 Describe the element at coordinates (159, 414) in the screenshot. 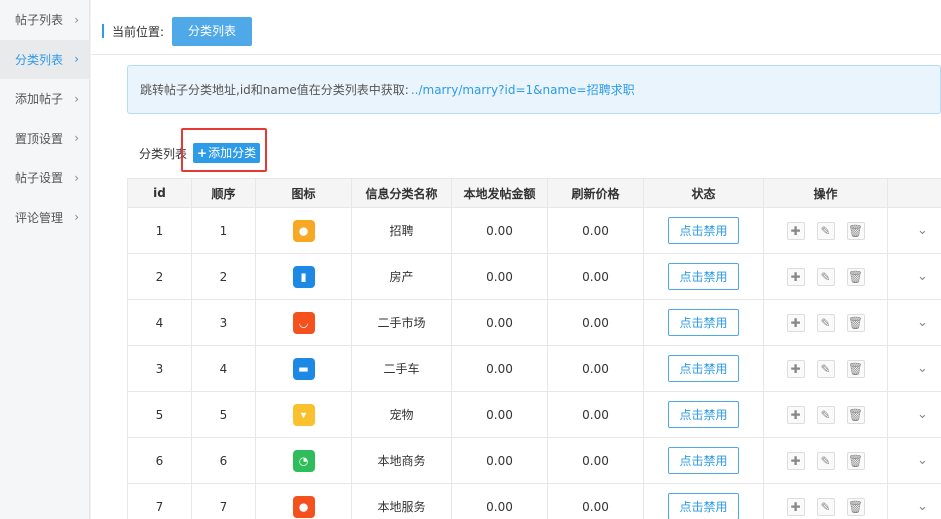

I see `cell-id: 5` at that location.